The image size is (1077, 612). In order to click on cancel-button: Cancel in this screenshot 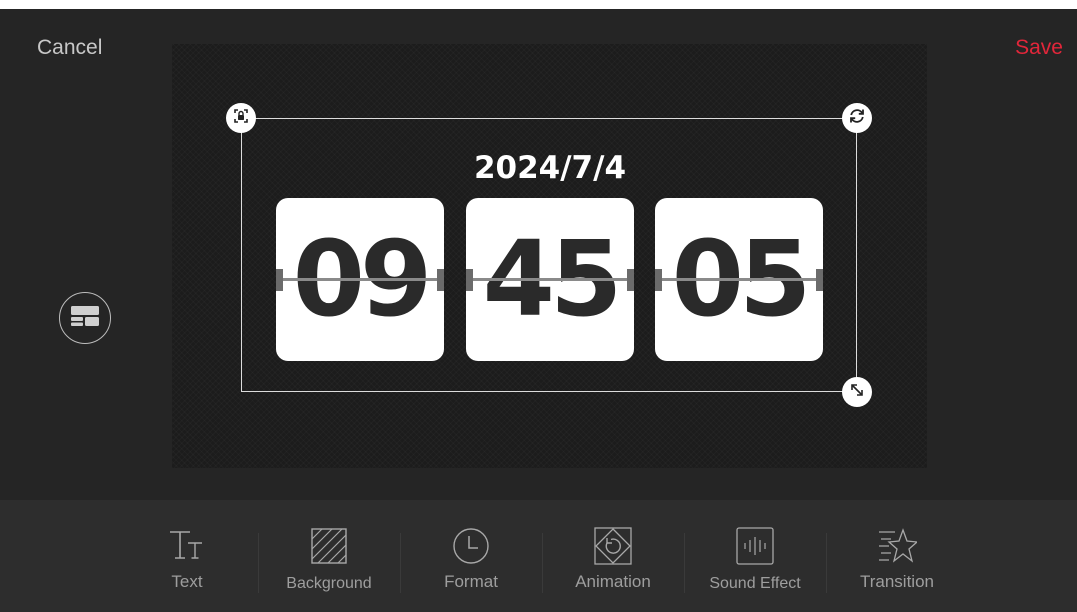, I will do `click(69, 48)`.